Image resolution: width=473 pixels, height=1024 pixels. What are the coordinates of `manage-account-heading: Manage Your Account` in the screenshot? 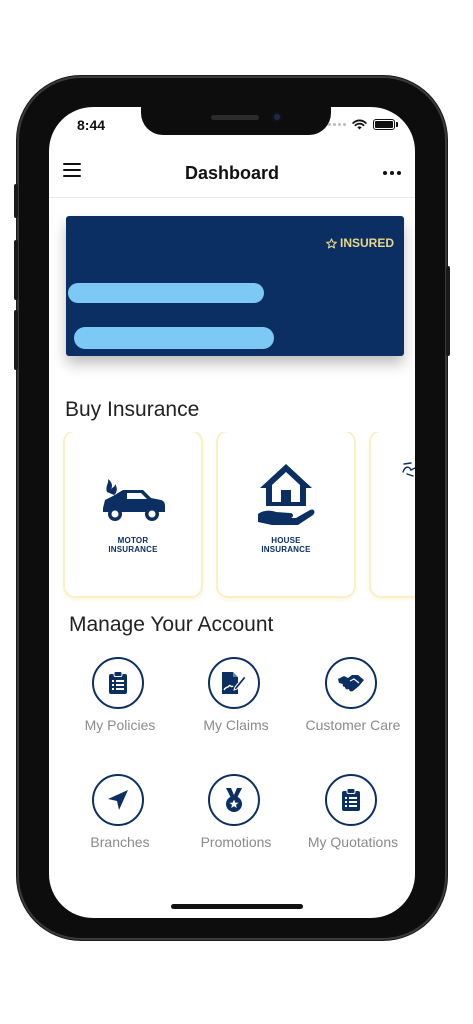 It's located at (171, 624).